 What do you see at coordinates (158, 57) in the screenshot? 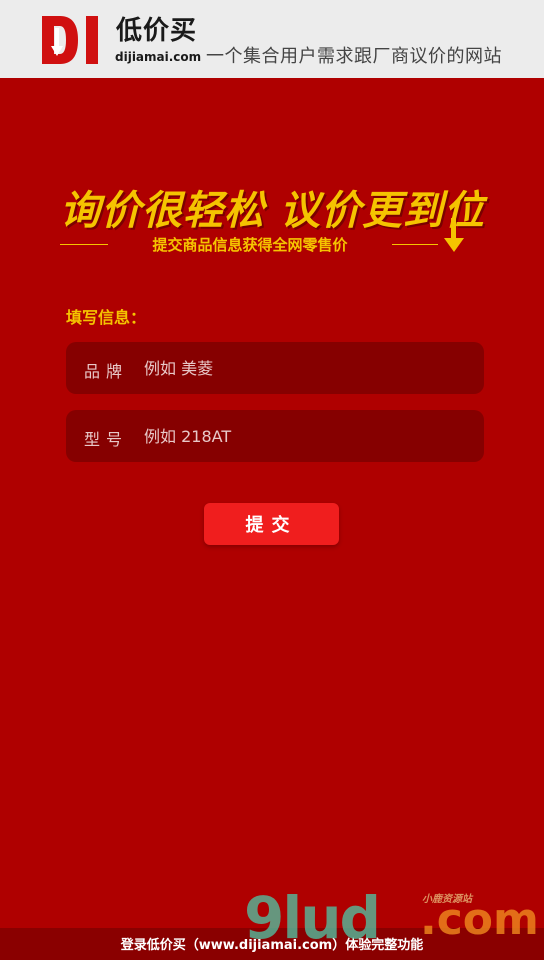
I see `brand-domain: dijiamai.com` at bounding box center [158, 57].